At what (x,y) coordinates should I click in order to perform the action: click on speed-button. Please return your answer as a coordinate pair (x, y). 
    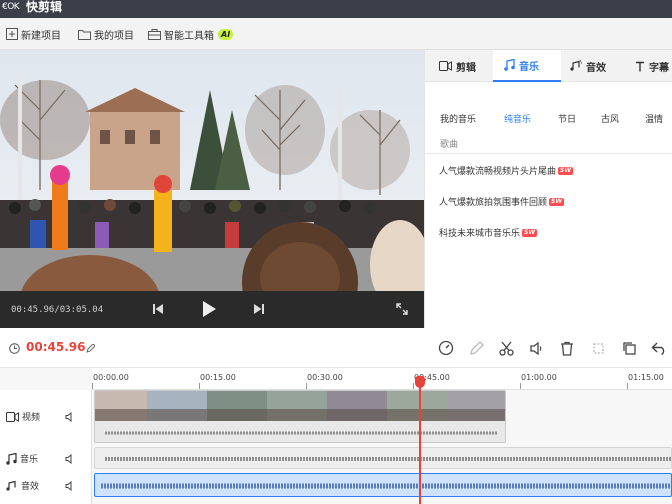
    Looking at the image, I should click on (446, 348).